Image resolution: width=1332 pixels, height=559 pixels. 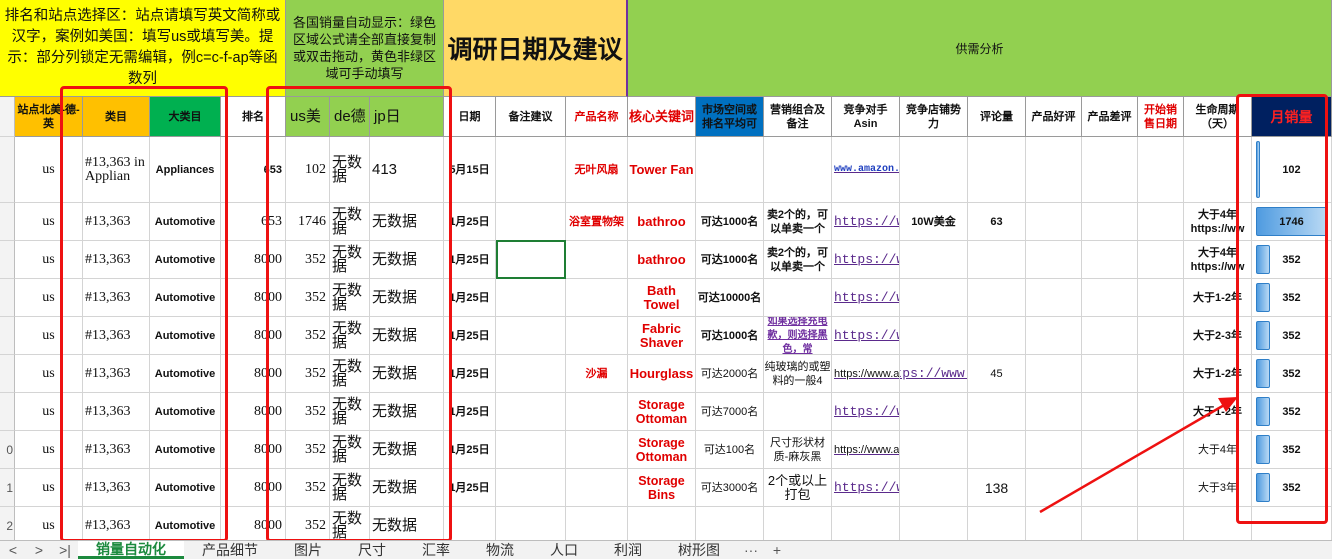 What do you see at coordinates (1110, 117) in the screenshot?
I see `column-header-bad: 产品差评` at bounding box center [1110, 117].